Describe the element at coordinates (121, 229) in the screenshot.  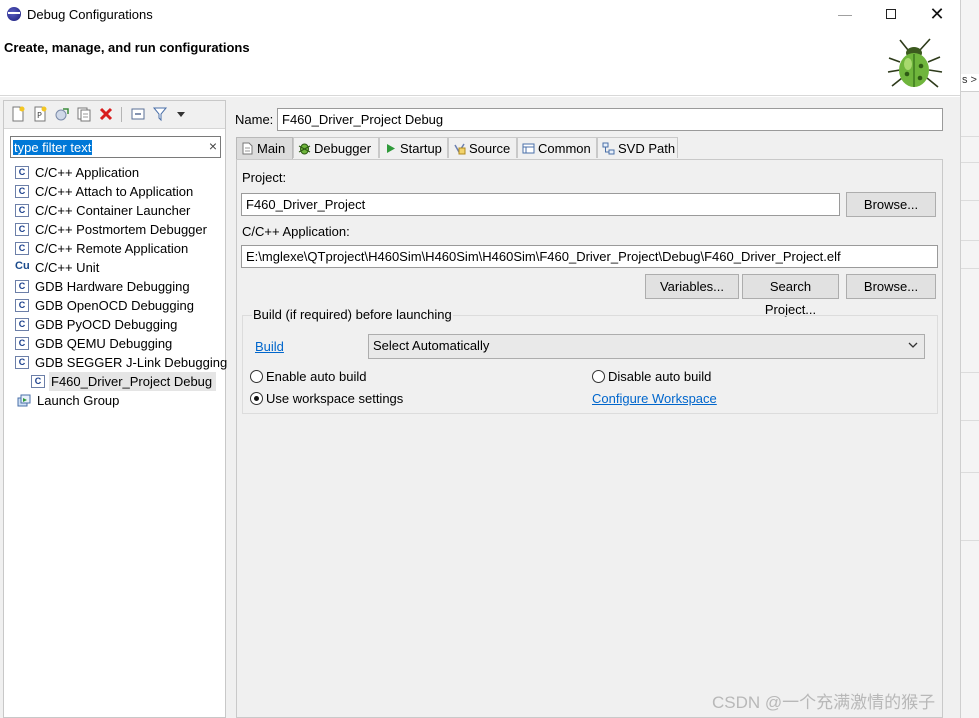
I see `tree-item-label: C/C++ Postmortem Debugger` at that location.